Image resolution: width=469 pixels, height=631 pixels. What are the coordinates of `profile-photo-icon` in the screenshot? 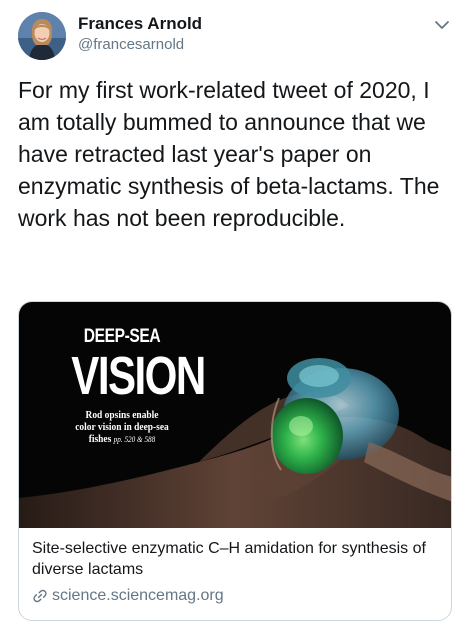 It's located at (42, 36).